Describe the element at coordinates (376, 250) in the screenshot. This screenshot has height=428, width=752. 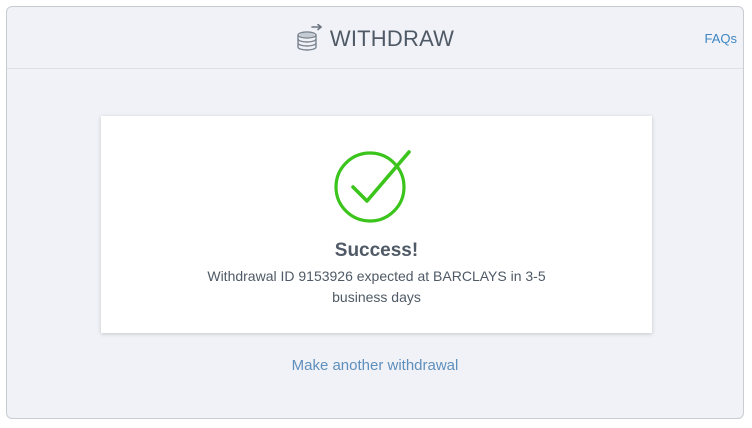
I see `success-title: Success!` at that location.